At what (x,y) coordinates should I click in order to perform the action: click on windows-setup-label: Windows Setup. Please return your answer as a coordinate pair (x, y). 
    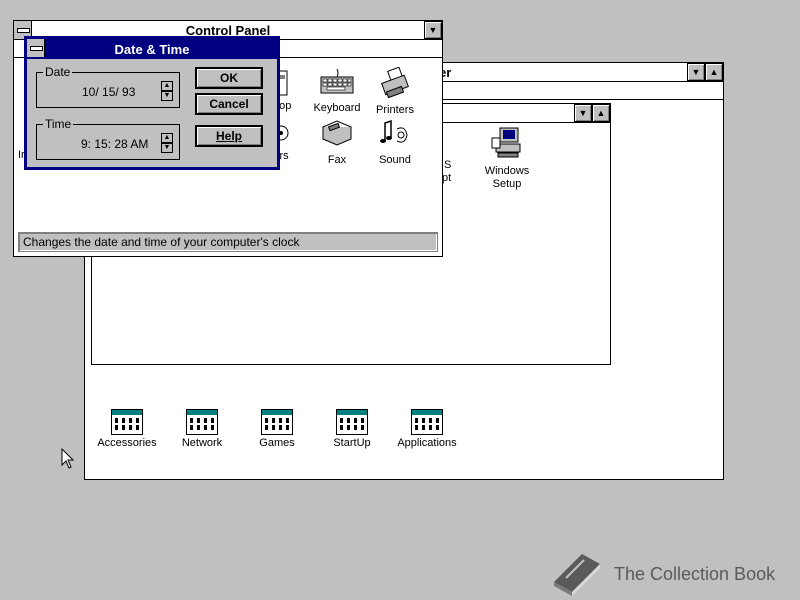
    Looking at the image, I should click on (507, 177).